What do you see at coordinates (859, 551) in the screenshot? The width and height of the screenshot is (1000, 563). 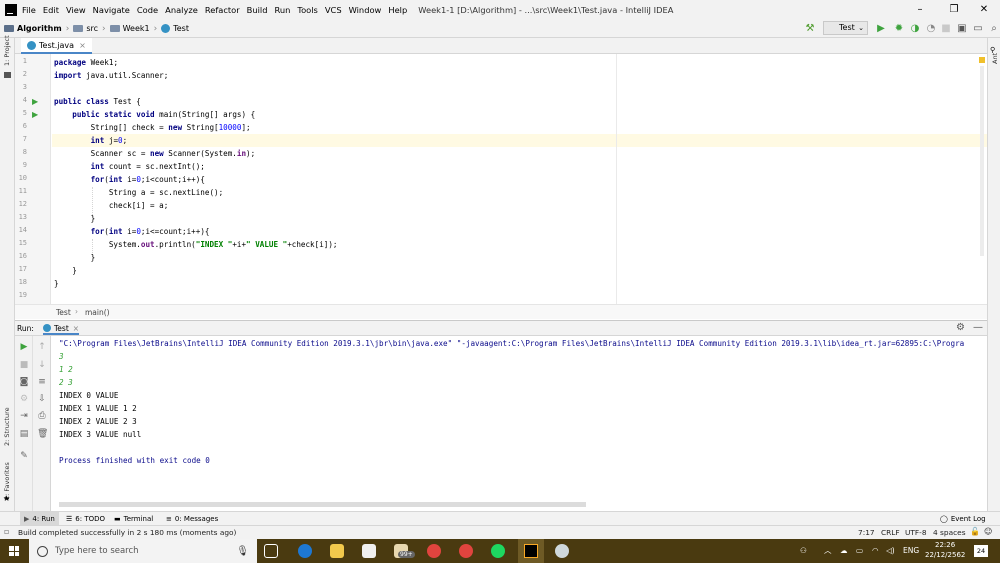 I see `battery-icon: ▭` at bounding box center [859, 551].